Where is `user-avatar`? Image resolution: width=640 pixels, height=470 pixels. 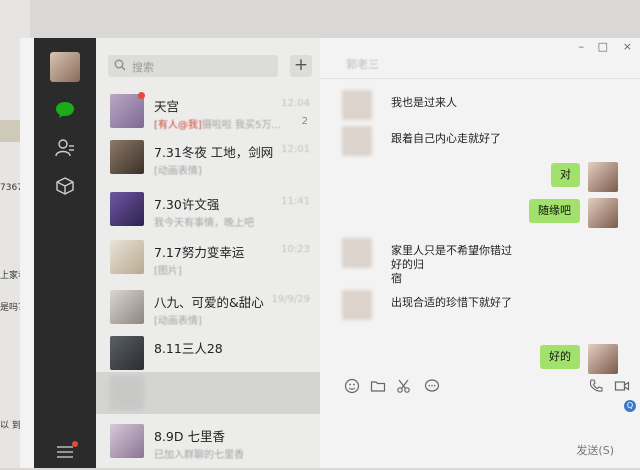 user-avatar is located at coordinates (65, 67).